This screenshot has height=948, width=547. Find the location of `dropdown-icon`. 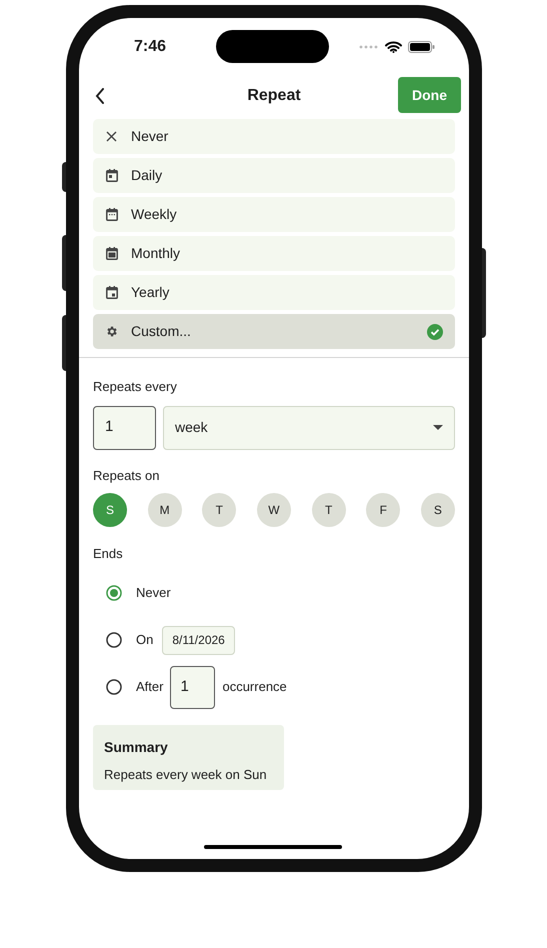

dropdown-icon is located at coordinates (438, 427).